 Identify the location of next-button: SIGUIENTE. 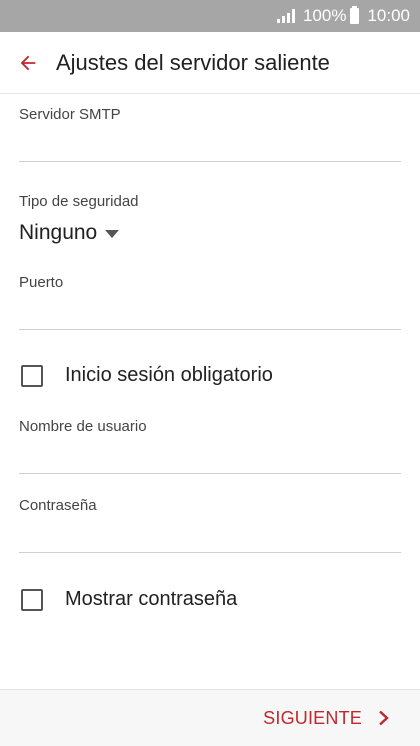
(326, 718).